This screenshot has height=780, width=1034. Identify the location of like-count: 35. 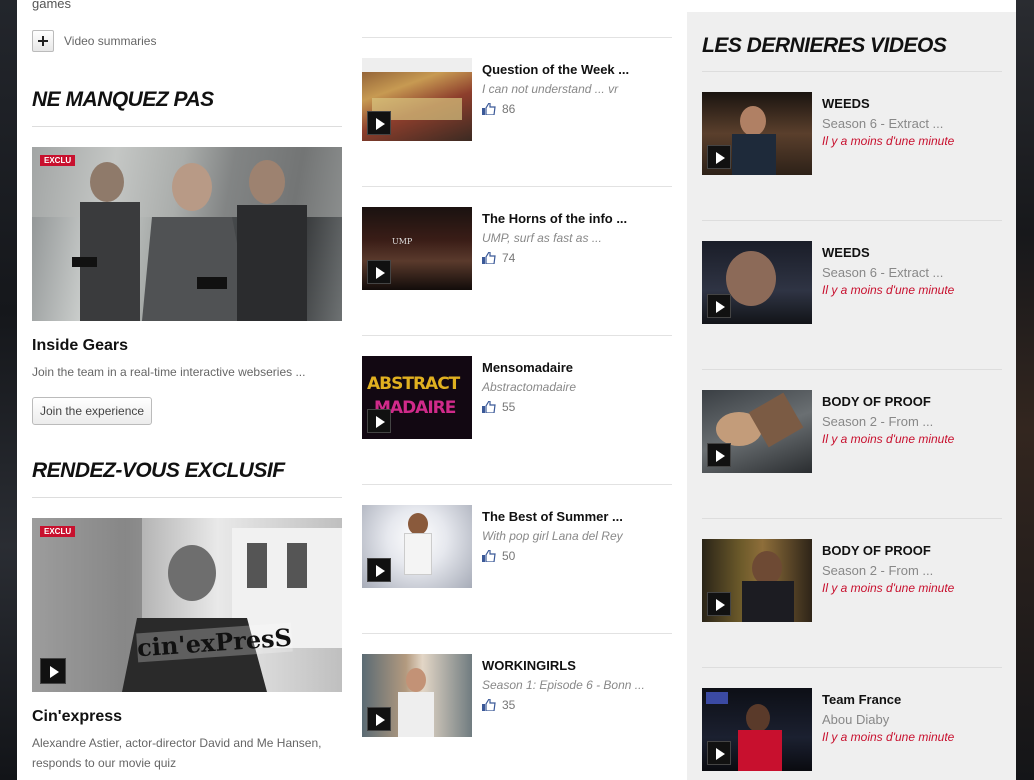
(498, 705).